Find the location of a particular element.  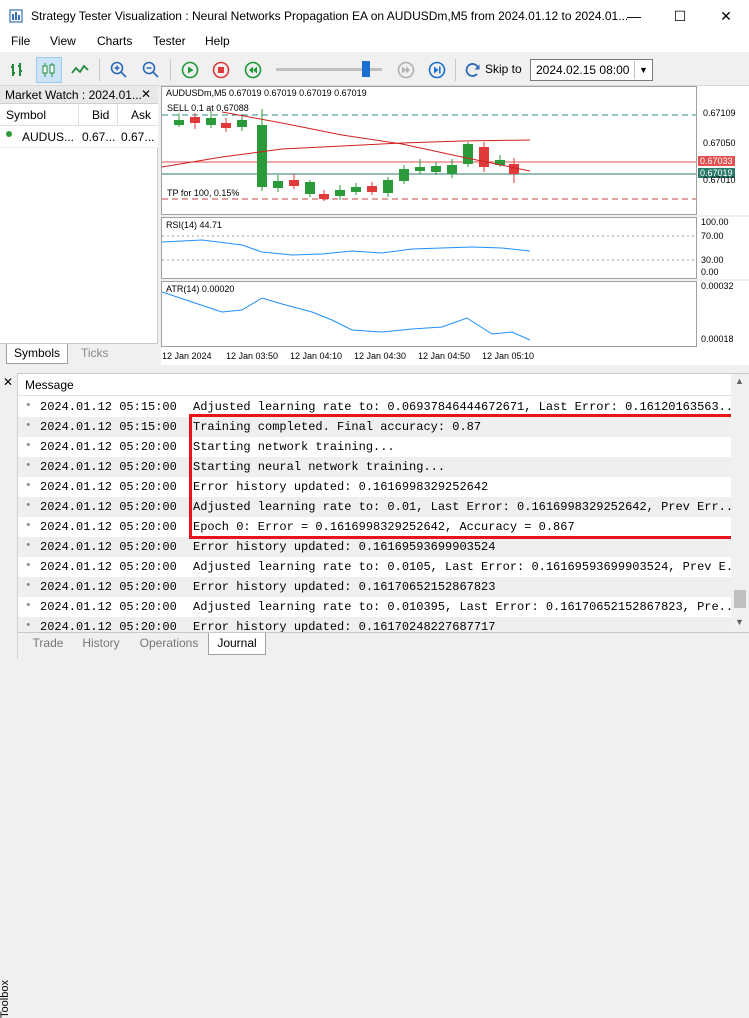

play-icon is located at coordinates (190, 70).